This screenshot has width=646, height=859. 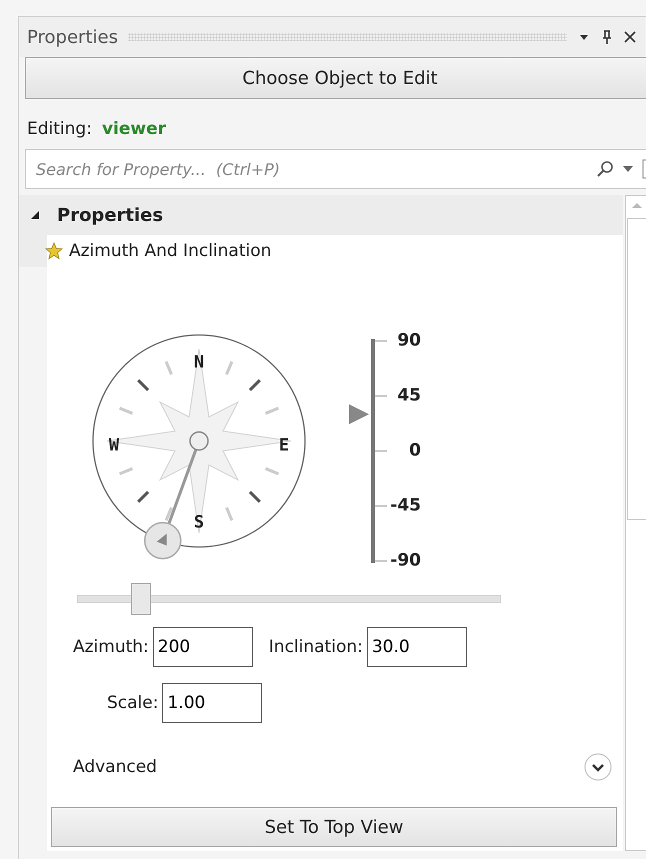 I want to click on search-bar: Search for Property... (Ctrl+P), so click(x=335, y=169).